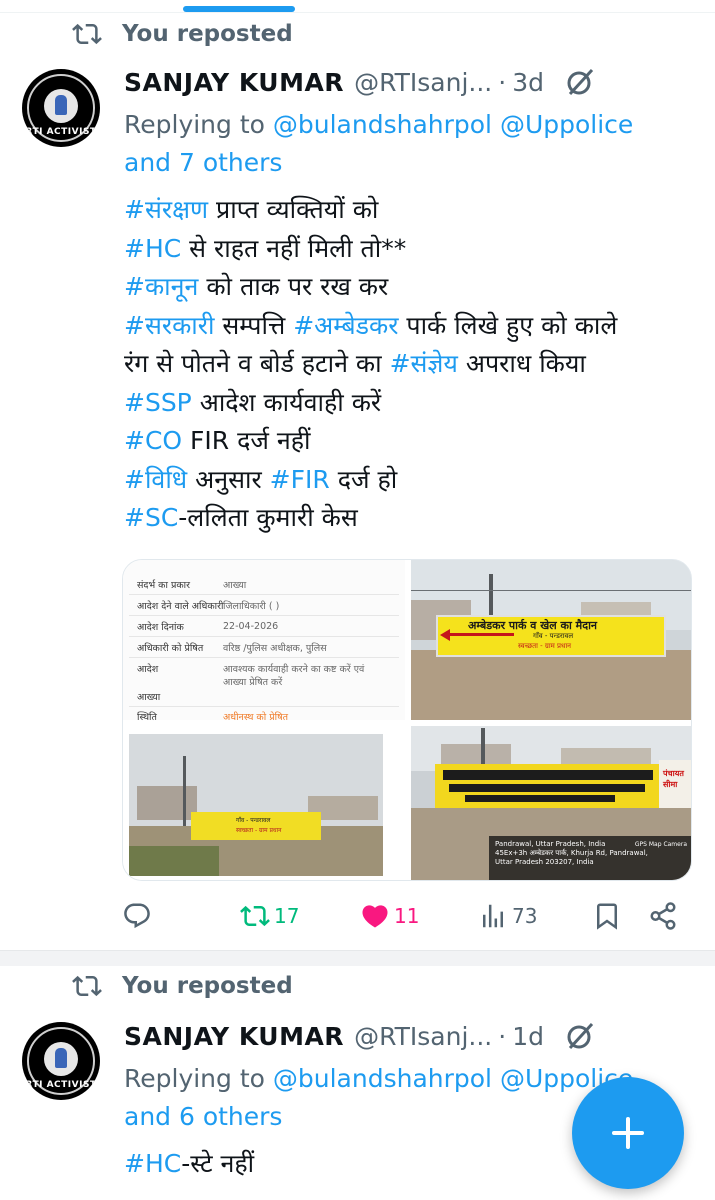 This screenshot has height=1200, width=715. I want to click on share-button, so click(663, 916).